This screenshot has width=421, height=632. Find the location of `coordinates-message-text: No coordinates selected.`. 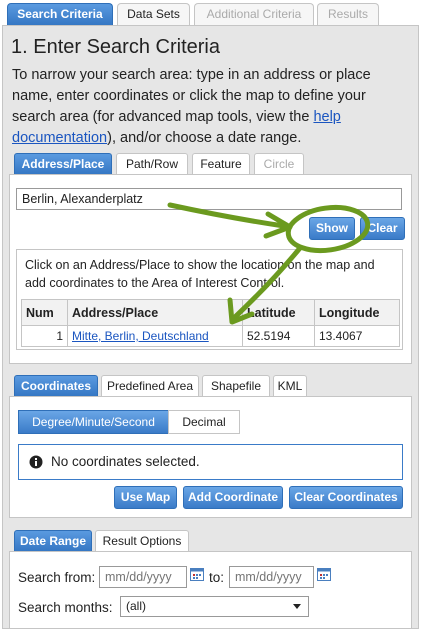

coordinates-message-text: No coordinates selected. is located at coordinates (125, 461).